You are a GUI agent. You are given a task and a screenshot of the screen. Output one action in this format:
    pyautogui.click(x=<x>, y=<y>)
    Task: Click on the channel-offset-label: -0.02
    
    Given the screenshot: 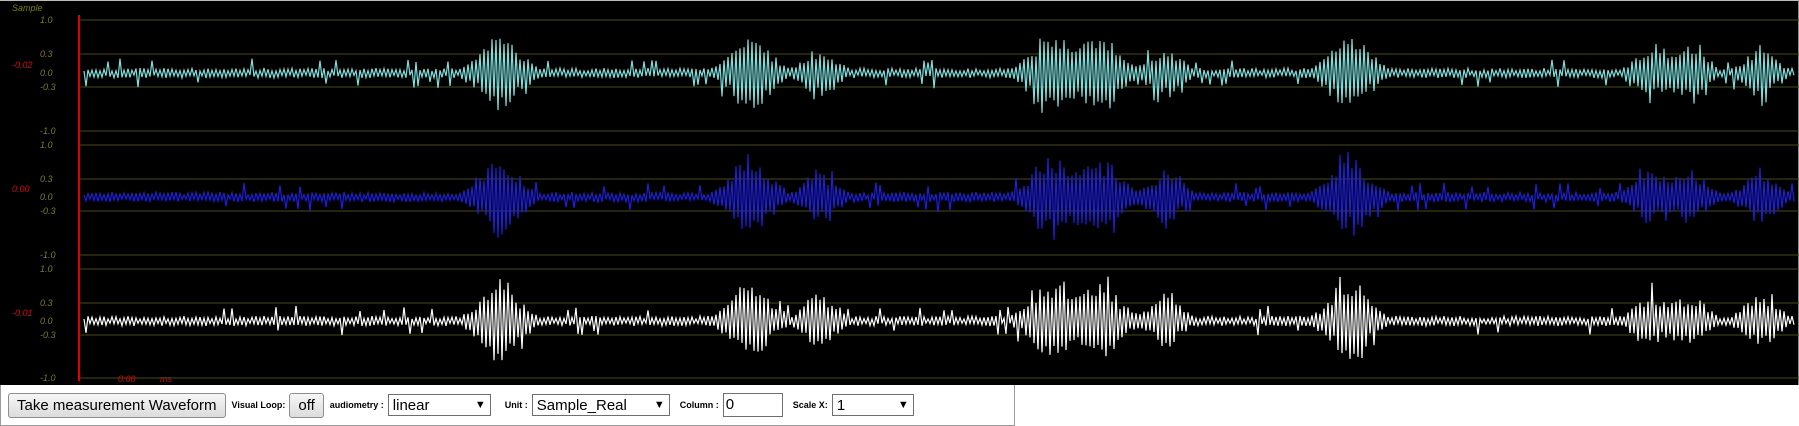 What is the action you would take?
    pyautogui.click(x=22, y=65)
    